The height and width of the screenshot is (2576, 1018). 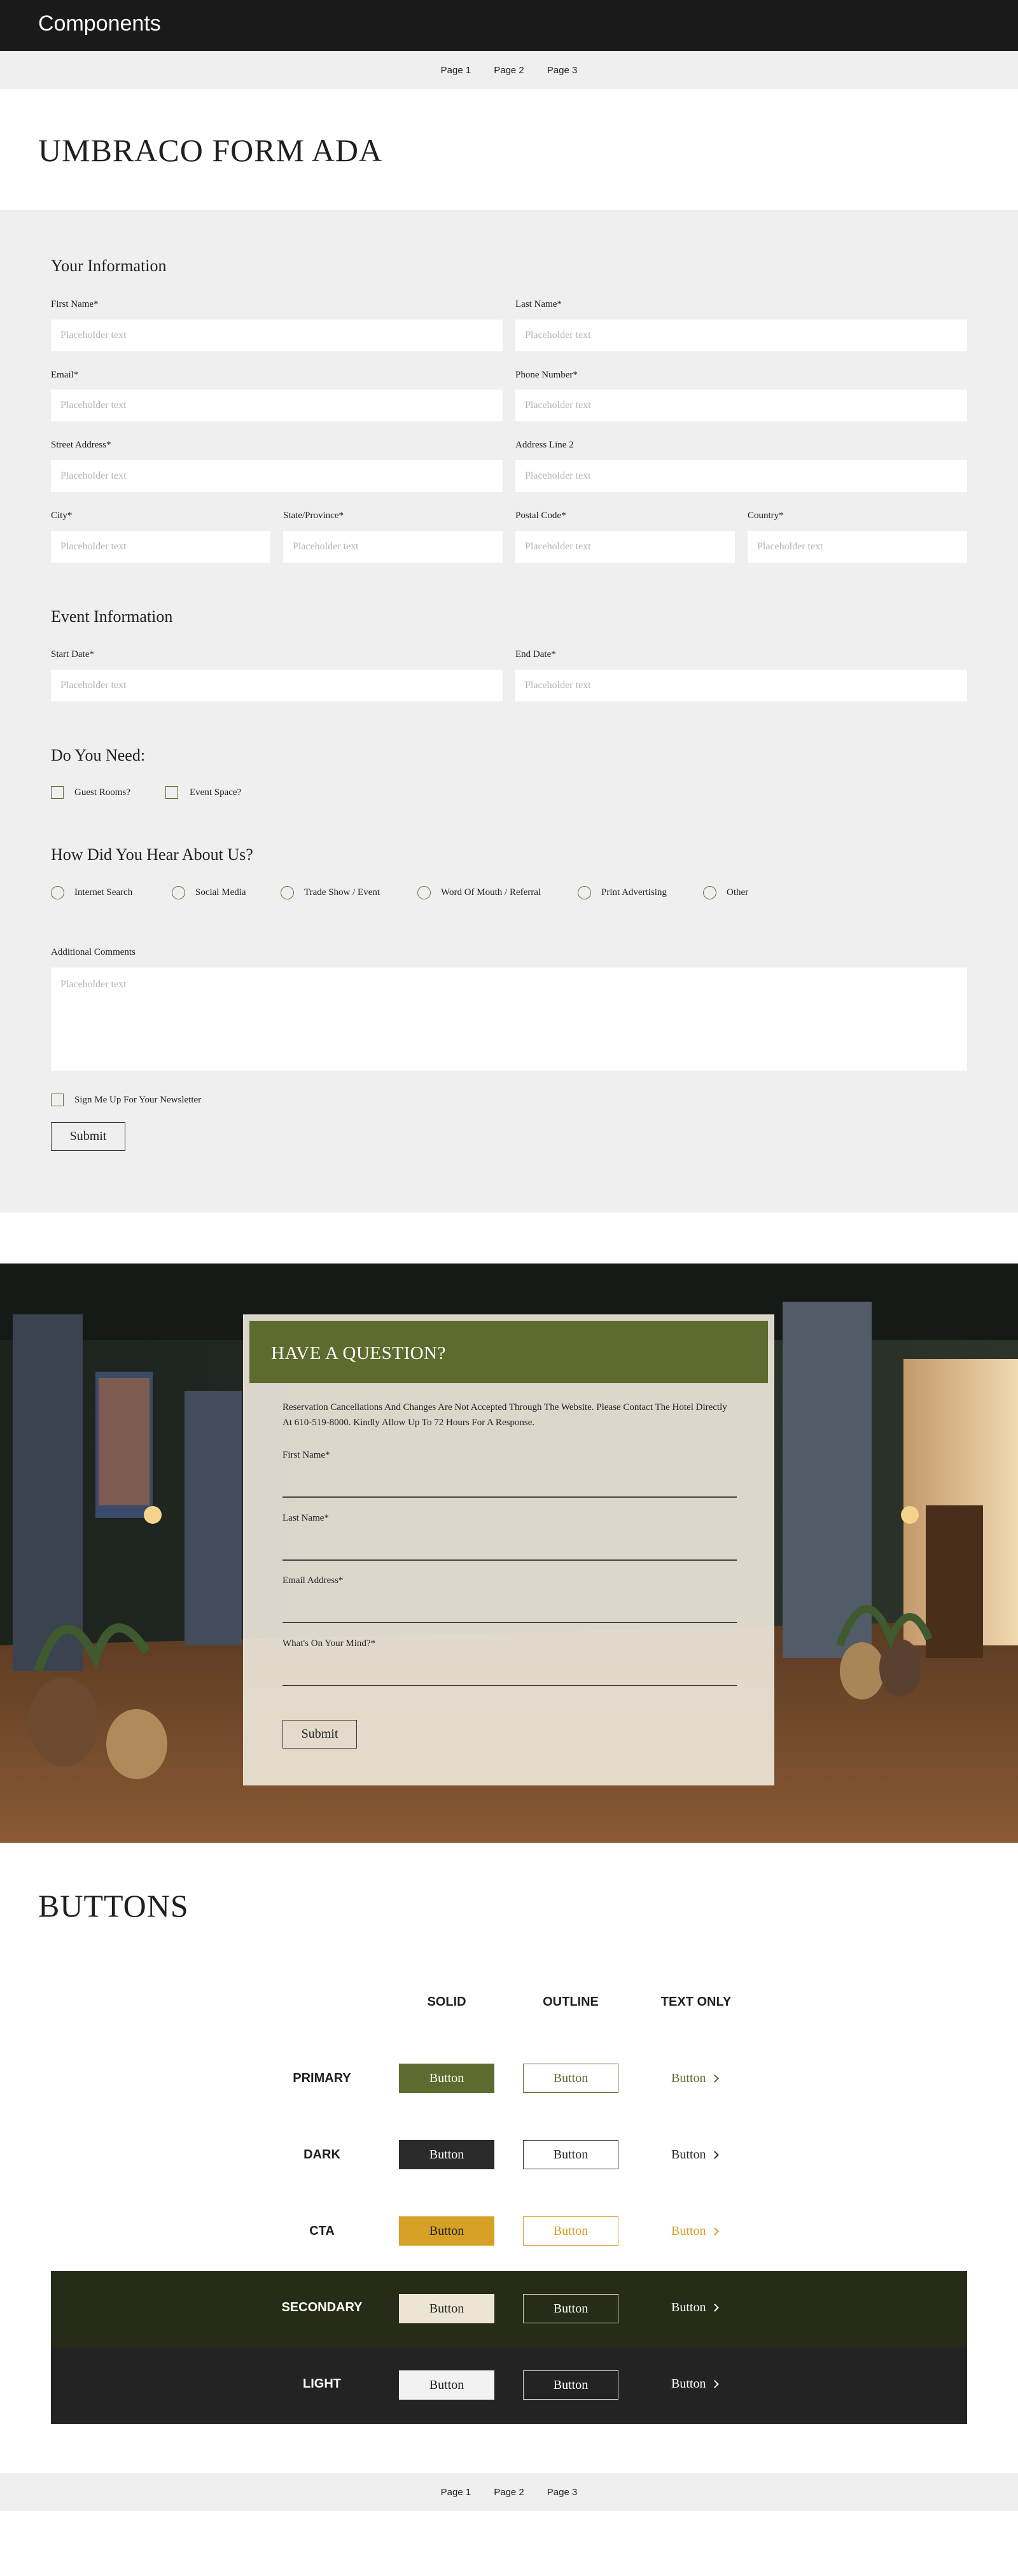 What do you see at coordinates (570, 2231) in the screenshot?
I see `cta-outline-button: Button` at bounding box center [570, 2231].